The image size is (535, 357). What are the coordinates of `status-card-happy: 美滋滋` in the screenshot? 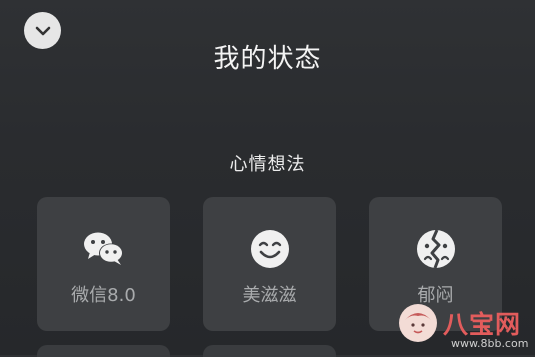 It's located at (269, 264).